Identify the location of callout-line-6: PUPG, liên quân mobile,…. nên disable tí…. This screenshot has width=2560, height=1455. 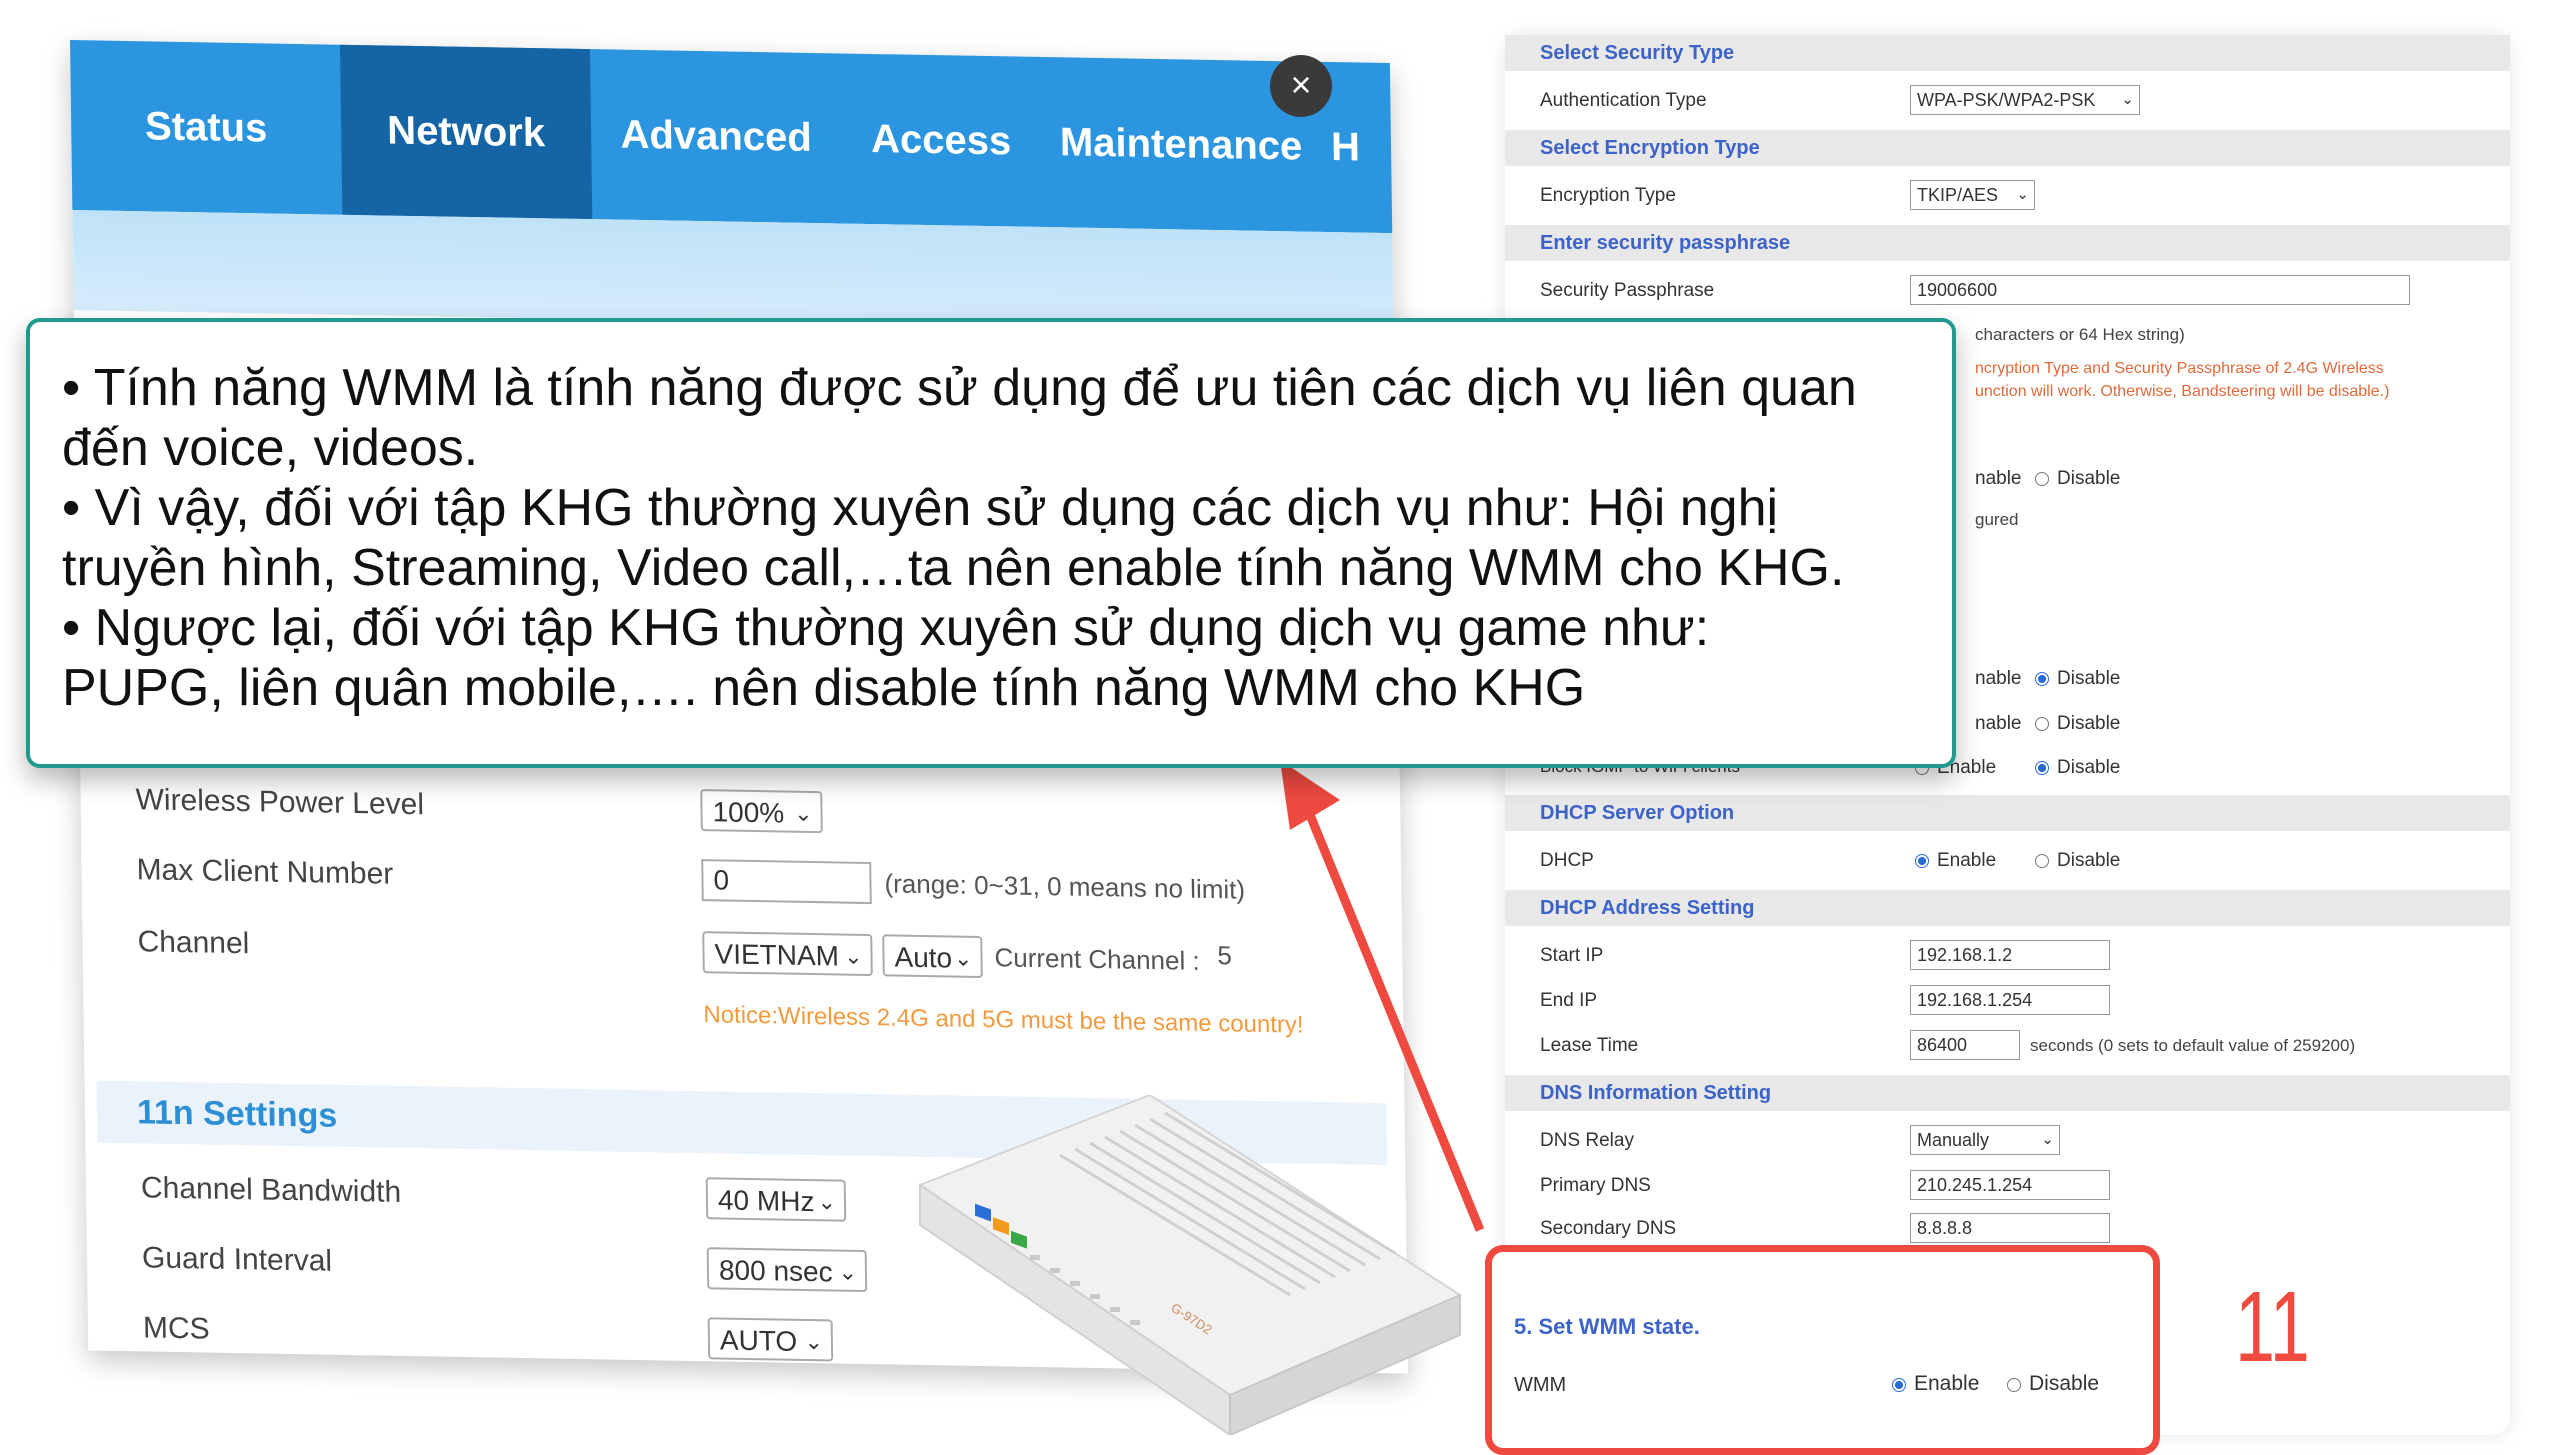
(824, 688).